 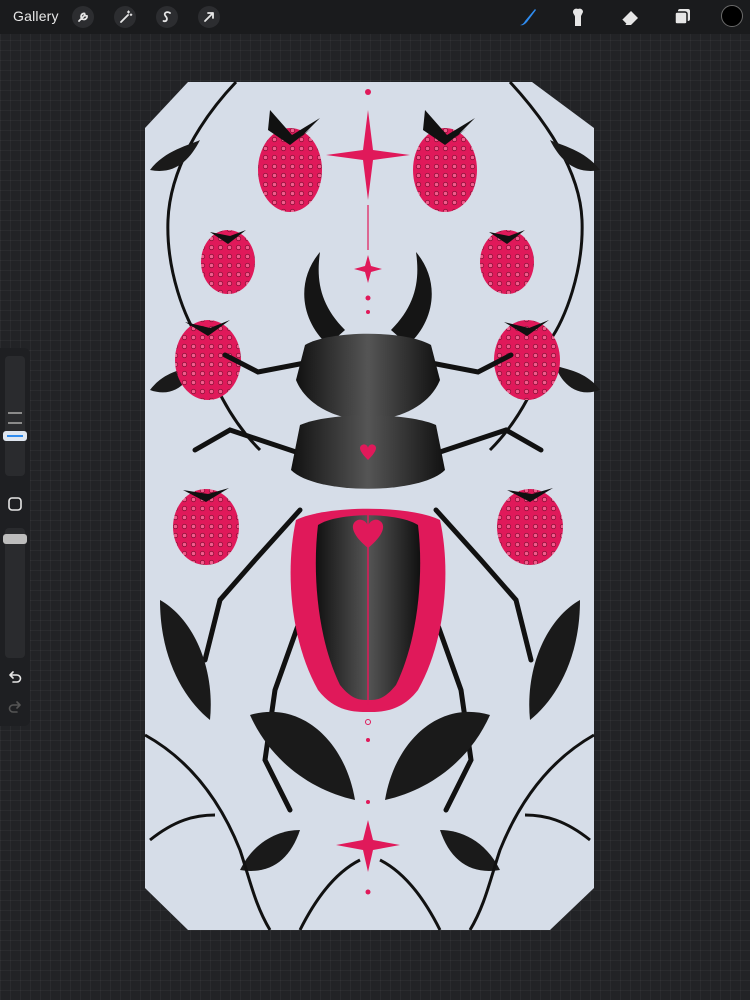 I want to click on beetle-elytra-red, so click(x=368, y=610).